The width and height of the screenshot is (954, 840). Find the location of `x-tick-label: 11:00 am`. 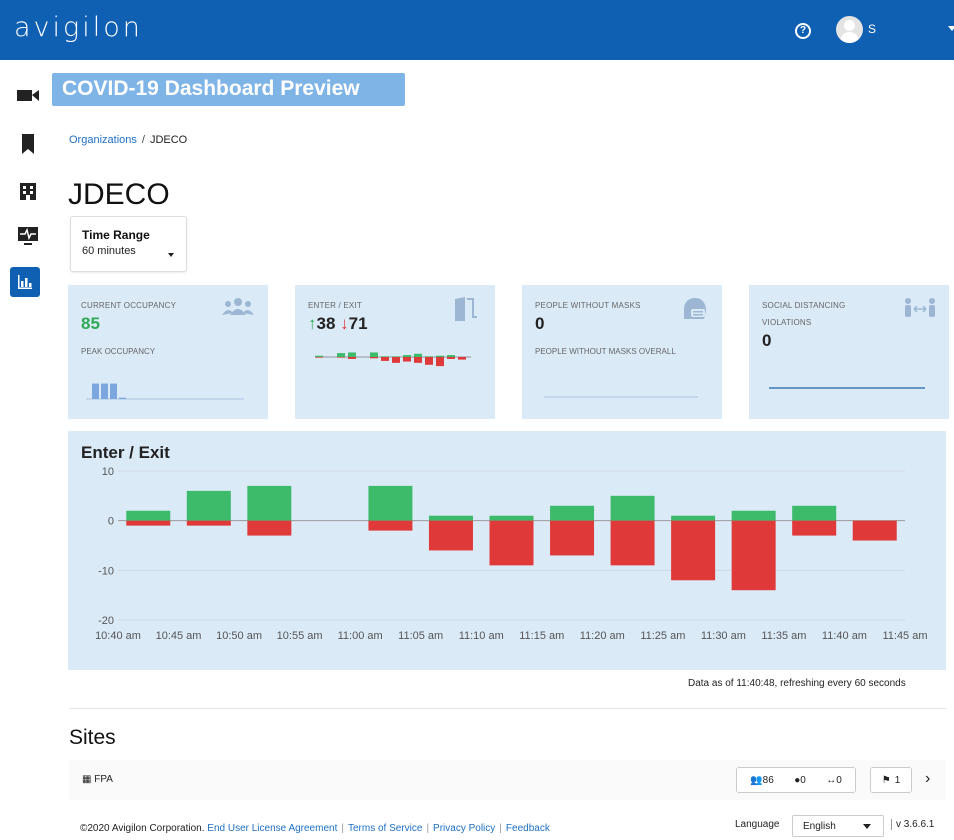

x-tick-label: 11:00 am is located at coordinates (360, 636).